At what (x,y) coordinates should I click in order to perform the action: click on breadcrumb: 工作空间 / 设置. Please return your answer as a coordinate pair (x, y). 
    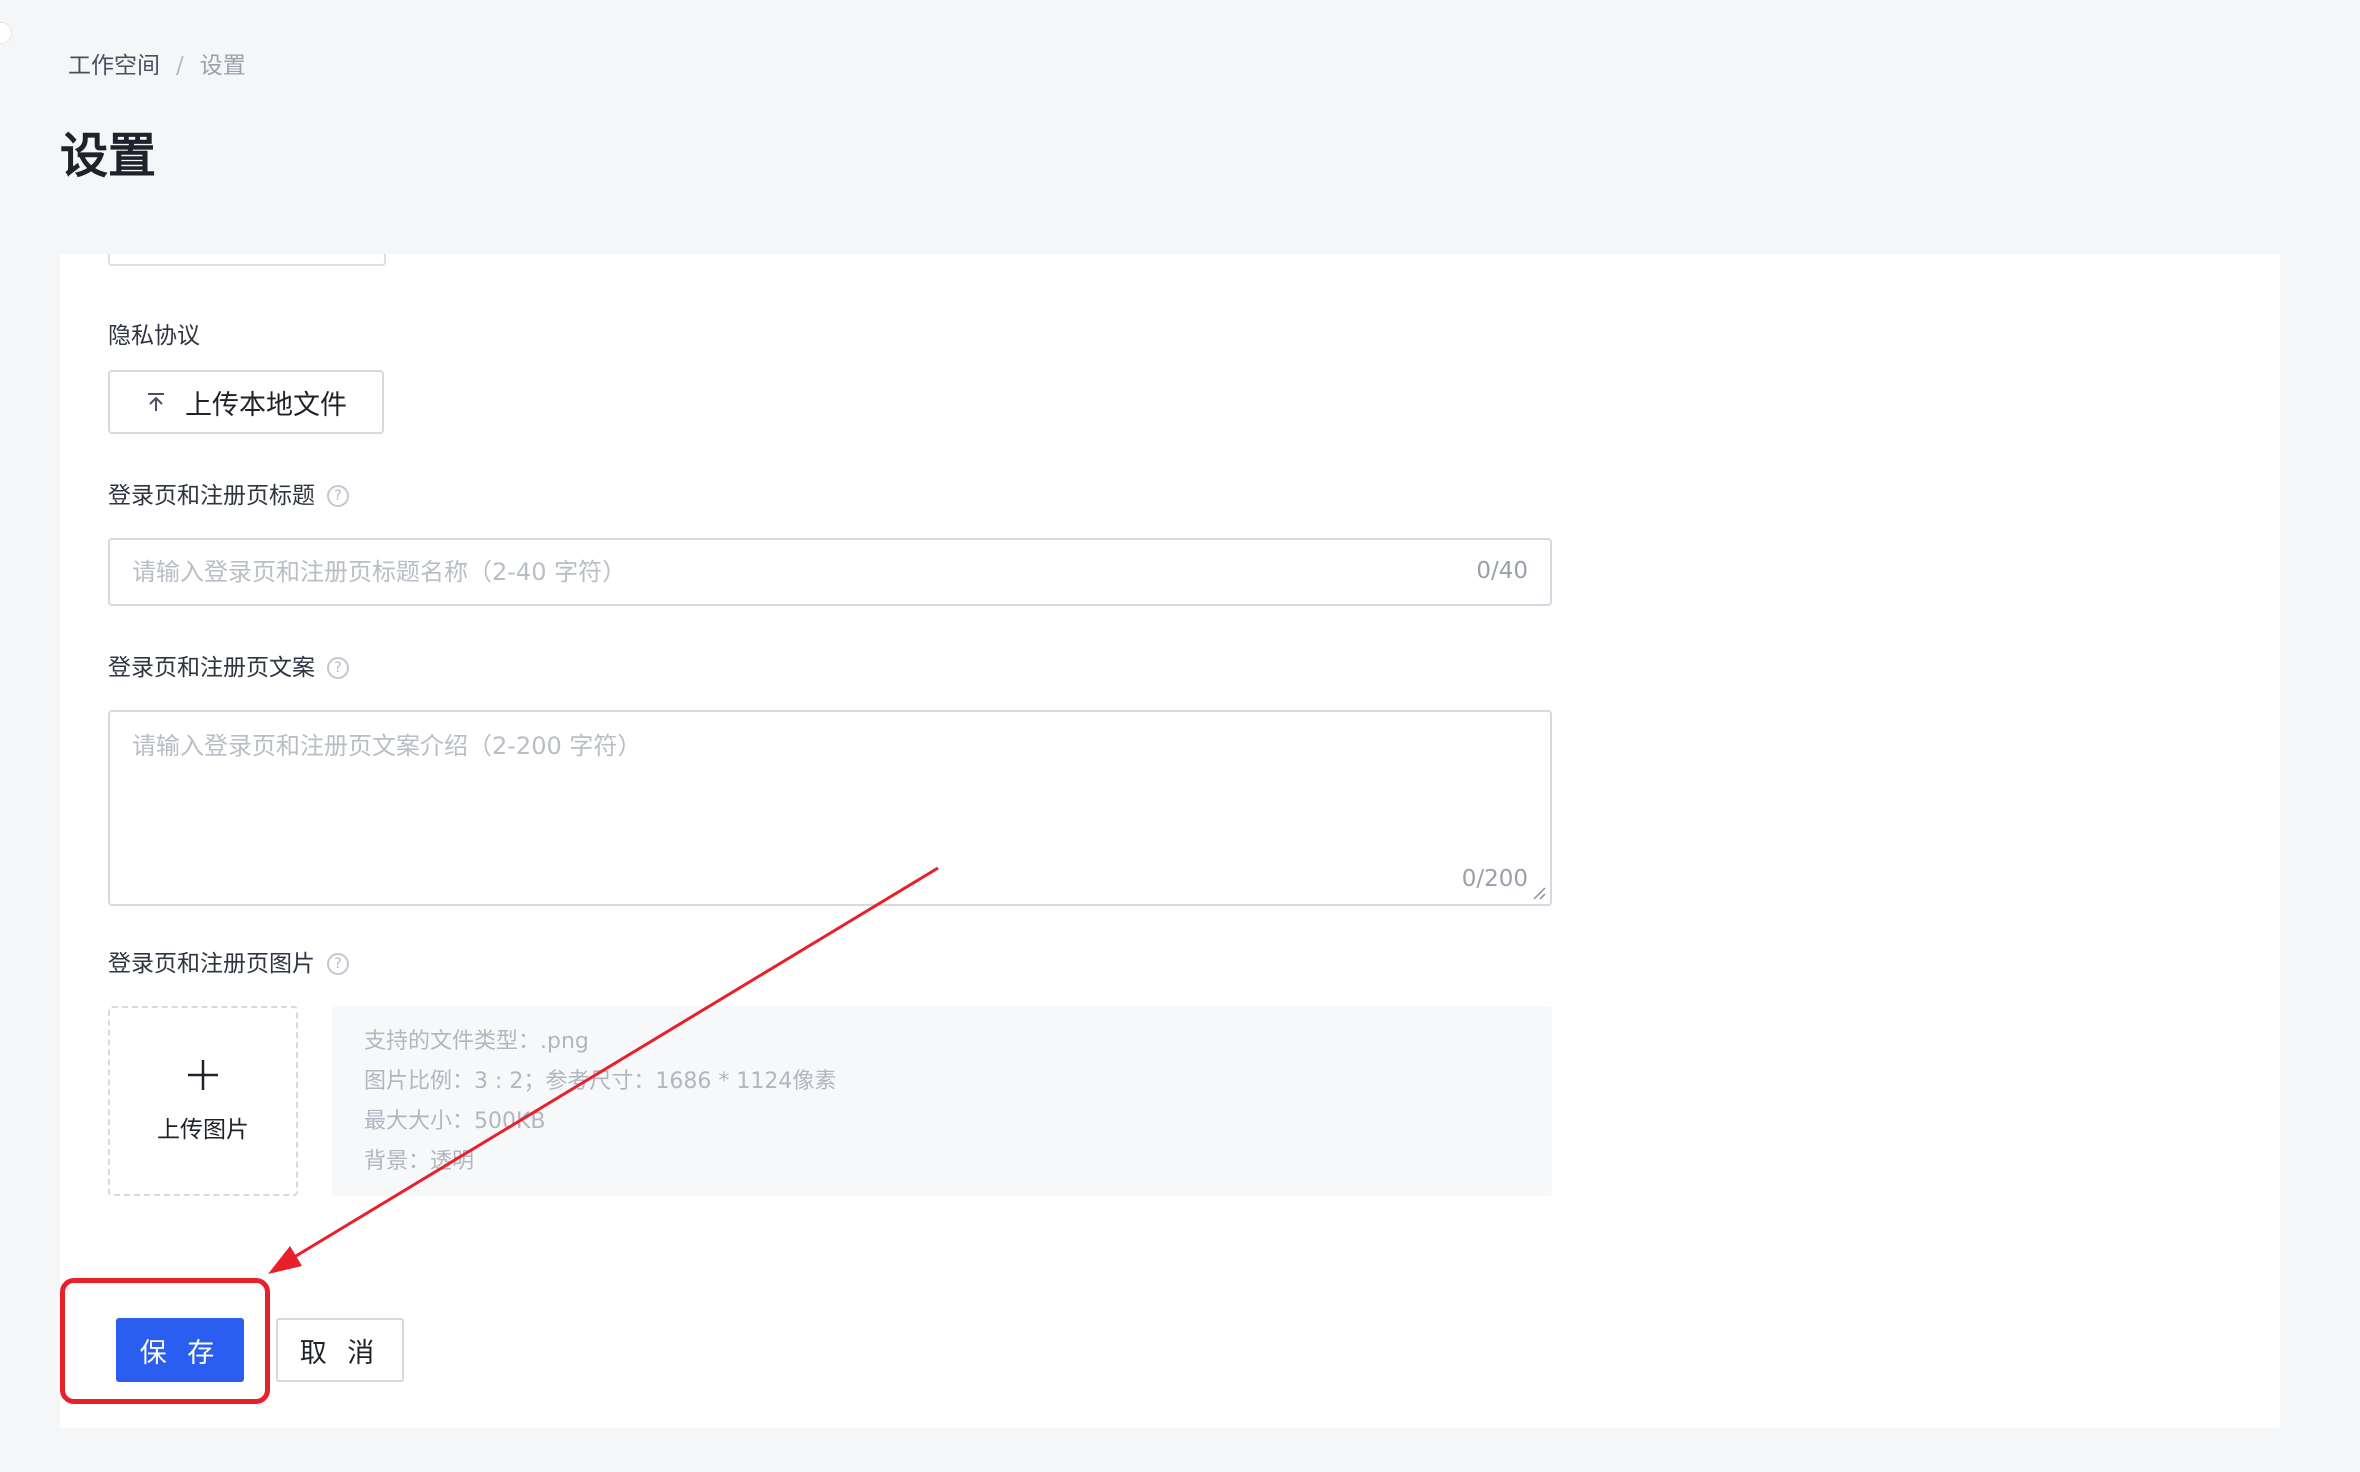
    Looking at the image, I should click on (157, 66).